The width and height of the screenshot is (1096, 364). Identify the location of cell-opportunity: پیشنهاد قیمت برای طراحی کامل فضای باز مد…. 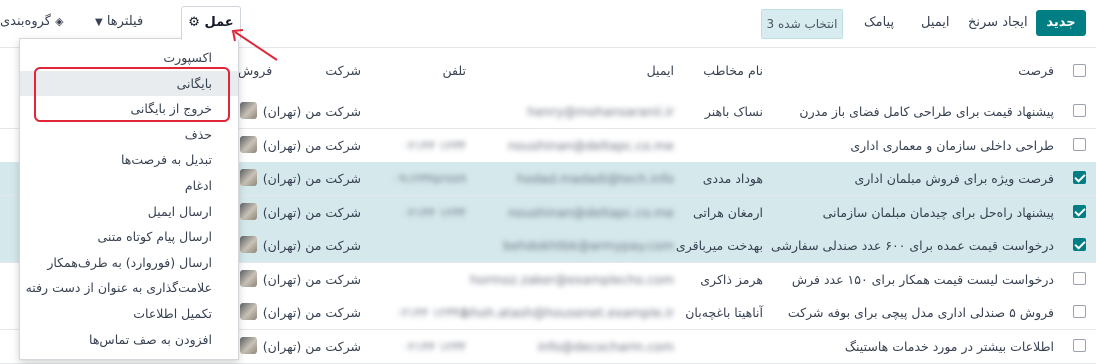
(926, 111).